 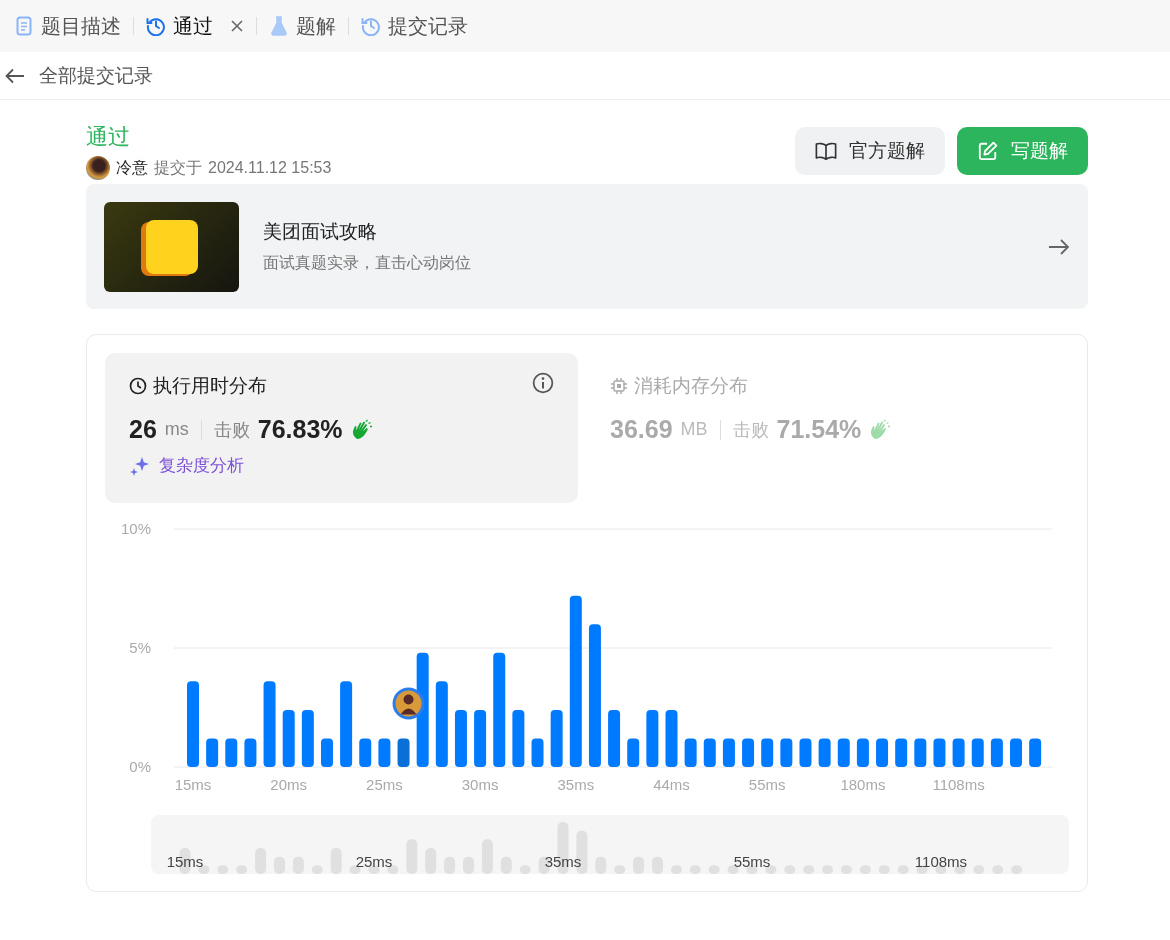 What do you see at coordinates (108, 137) in the screenshot?
I see `status-text: 通过` at bounding box center [108, 137].